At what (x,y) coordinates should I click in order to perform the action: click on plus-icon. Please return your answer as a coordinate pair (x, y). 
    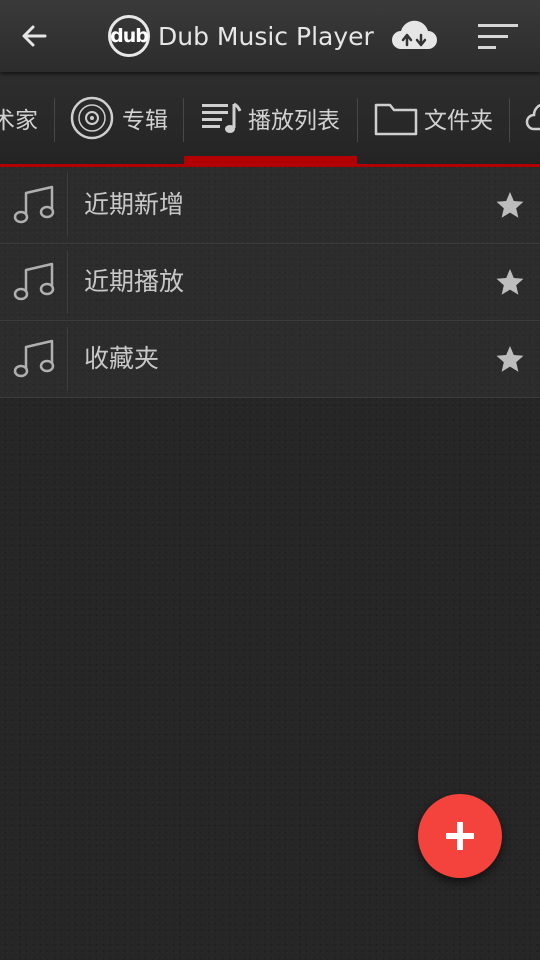
    Looking at the image, I should click on (460, 836).